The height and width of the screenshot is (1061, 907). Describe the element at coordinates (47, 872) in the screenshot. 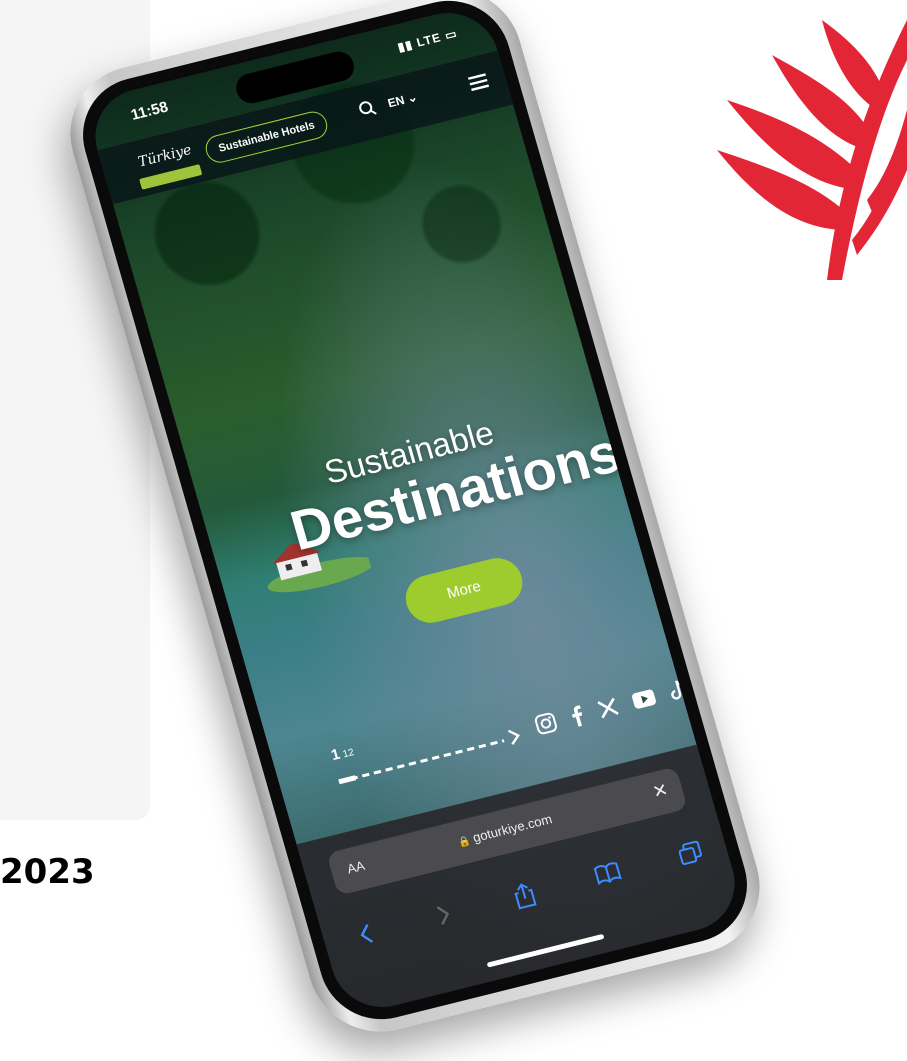

I see `year-label: 2023` at that location.